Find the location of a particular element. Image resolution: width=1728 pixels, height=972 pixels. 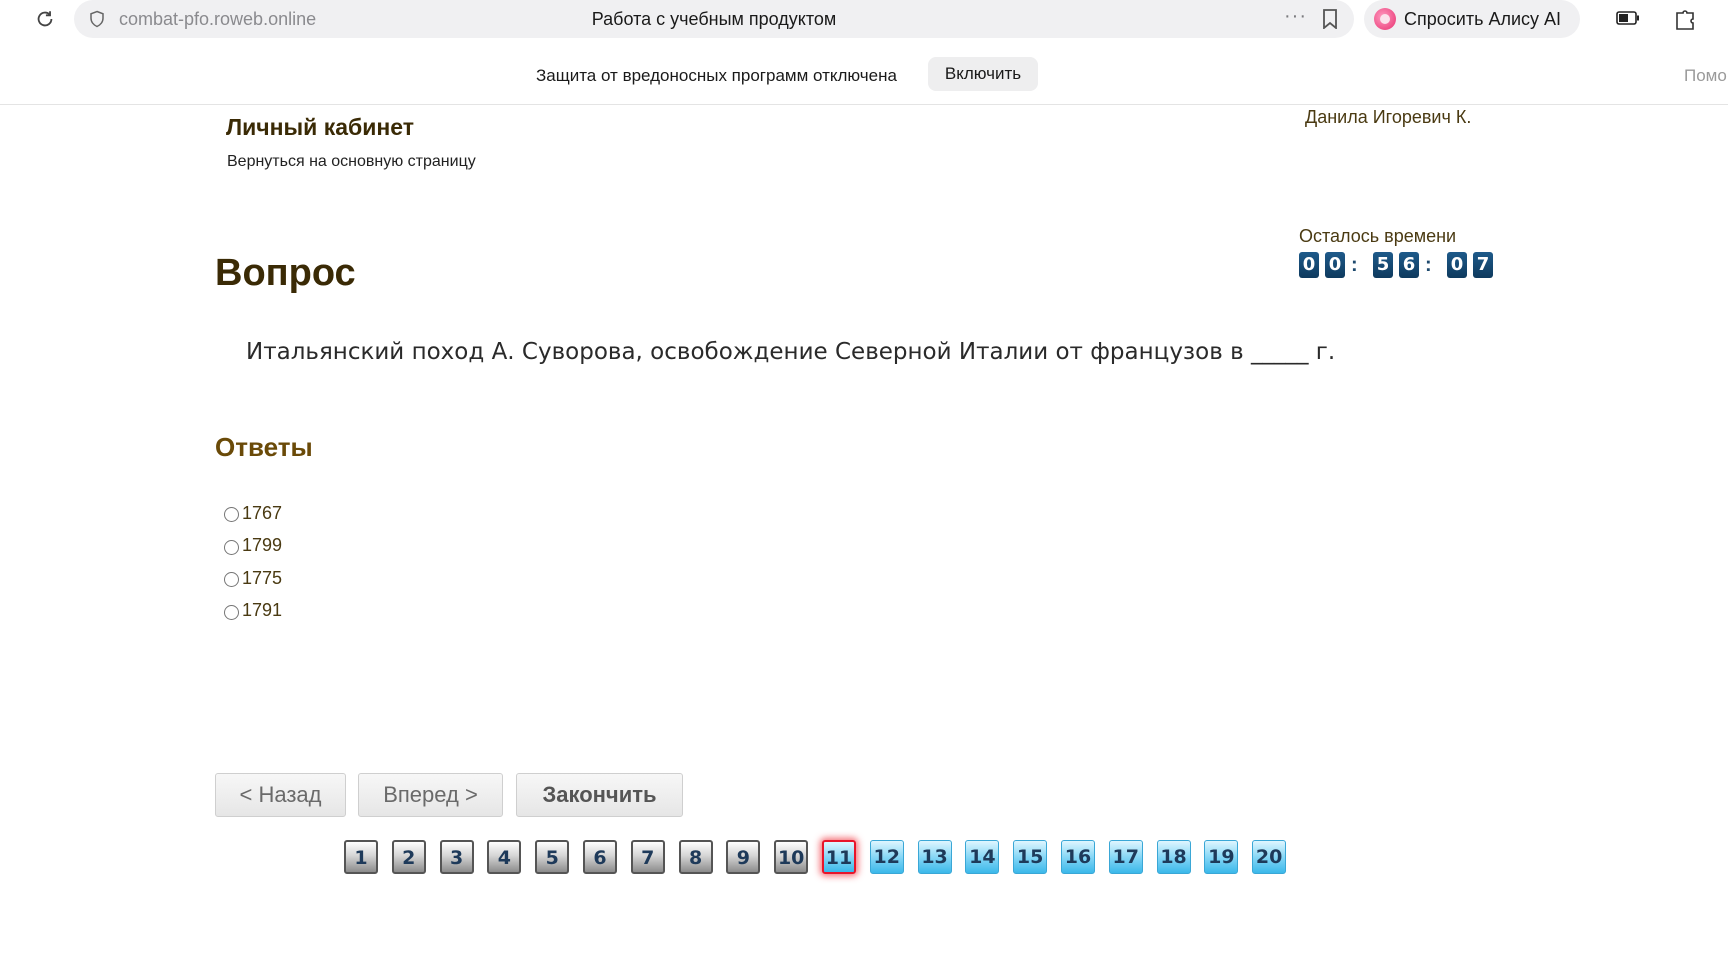

question-heading: Вопрос is located at coordinates (285, 273).